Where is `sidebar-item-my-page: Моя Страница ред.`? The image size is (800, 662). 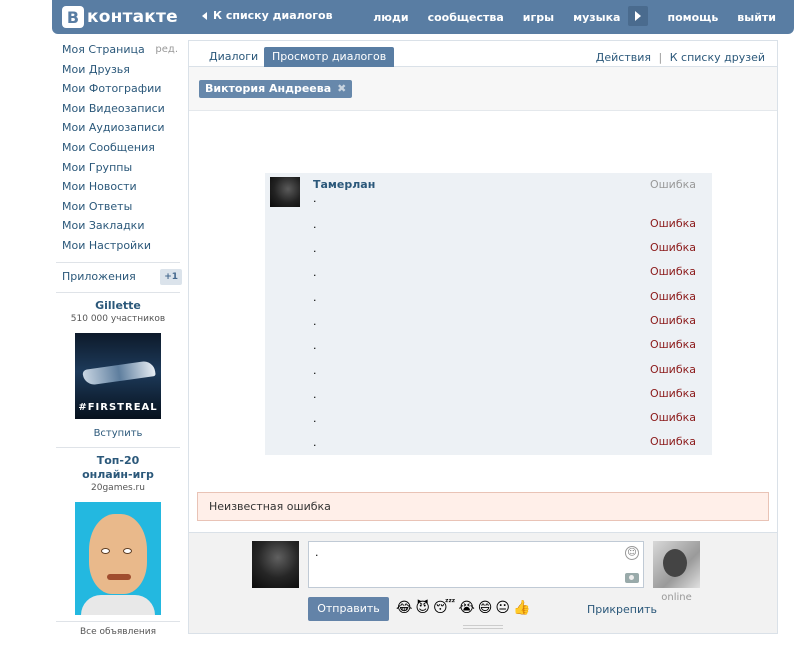
sidebar-item-my-page: Моя Страница ред. is located at coordinates (118, 50).